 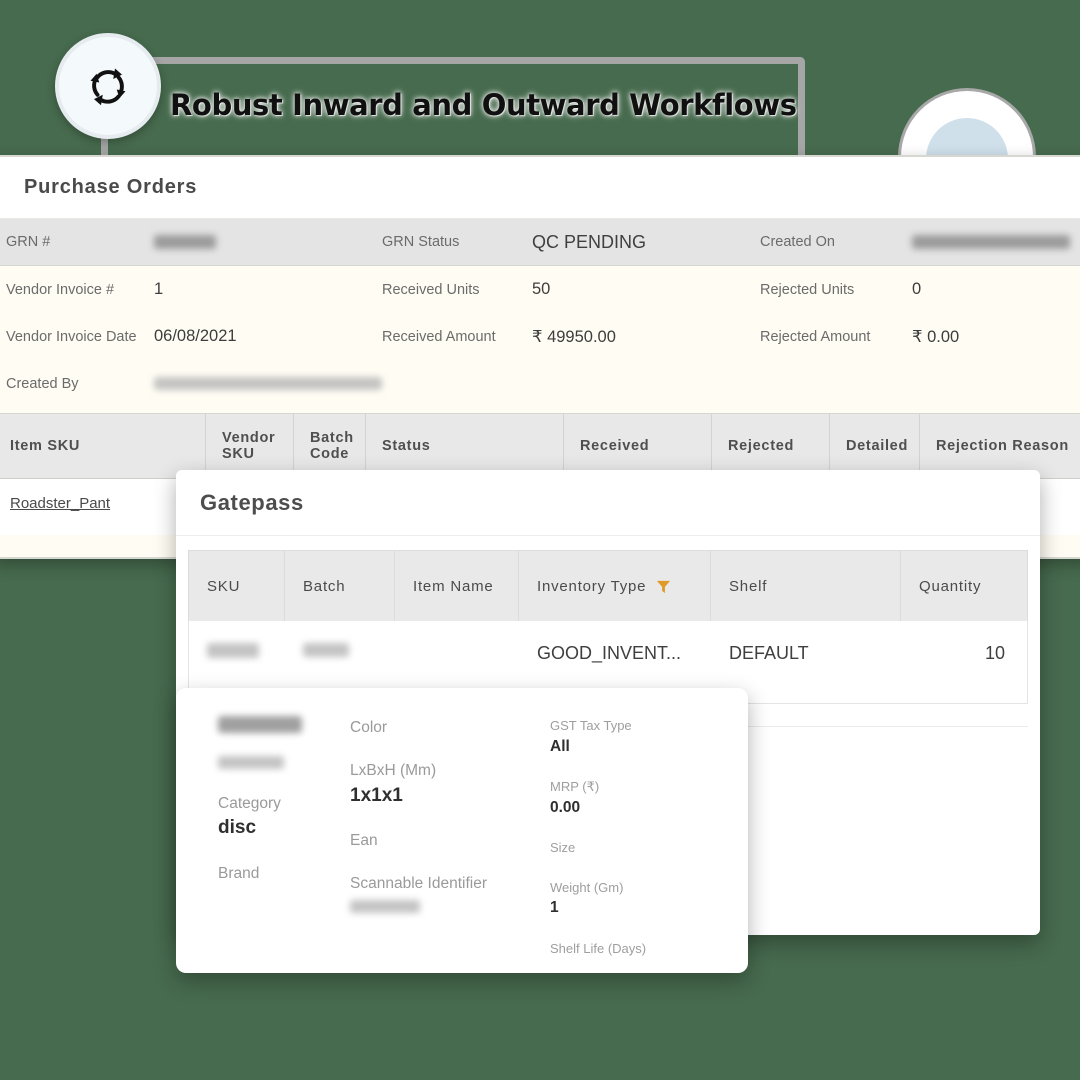 I want to click on column-header-batch-code: Batch Code, so click(x=330, y=446).